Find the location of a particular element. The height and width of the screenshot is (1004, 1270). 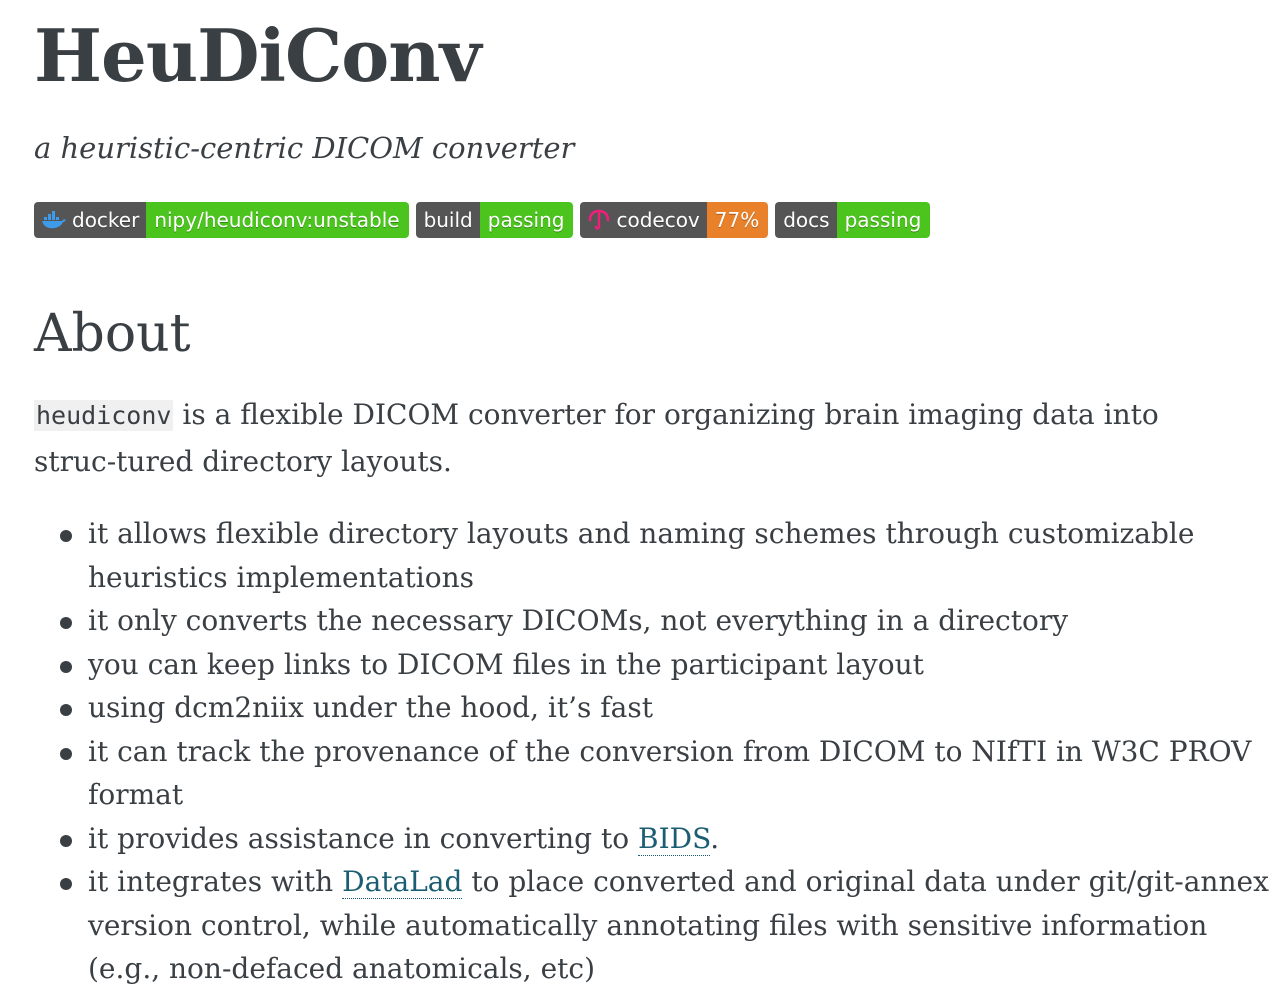

codecov-badge: codecov 77% is located at coordinates (674, 220).